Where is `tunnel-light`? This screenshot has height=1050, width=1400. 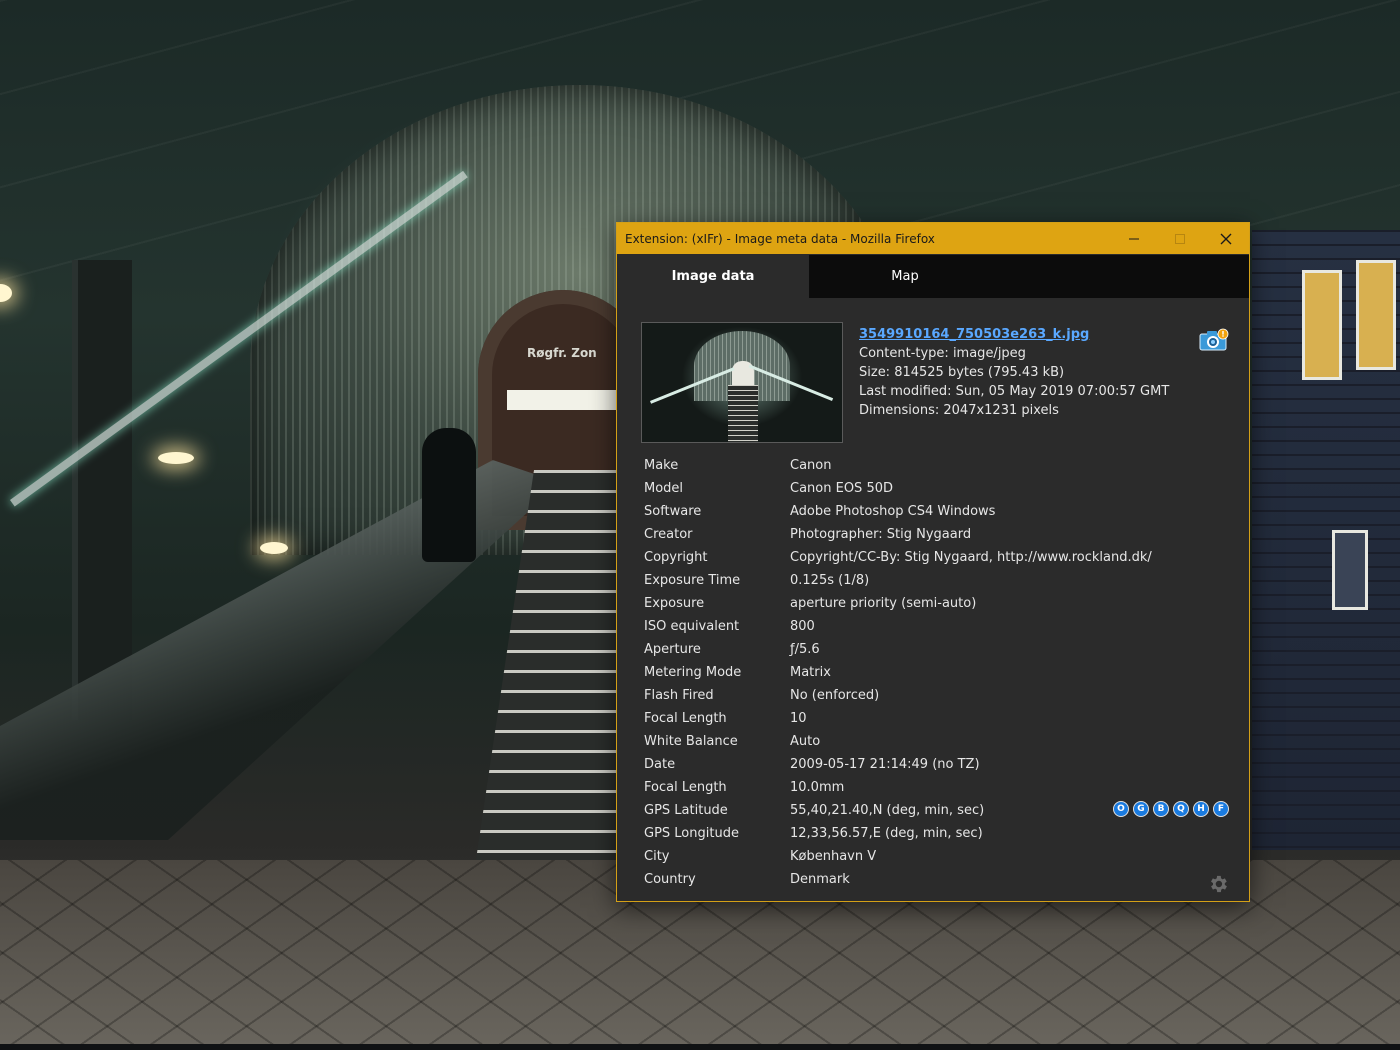 tunnel-light is located at coordinates (562, 400).